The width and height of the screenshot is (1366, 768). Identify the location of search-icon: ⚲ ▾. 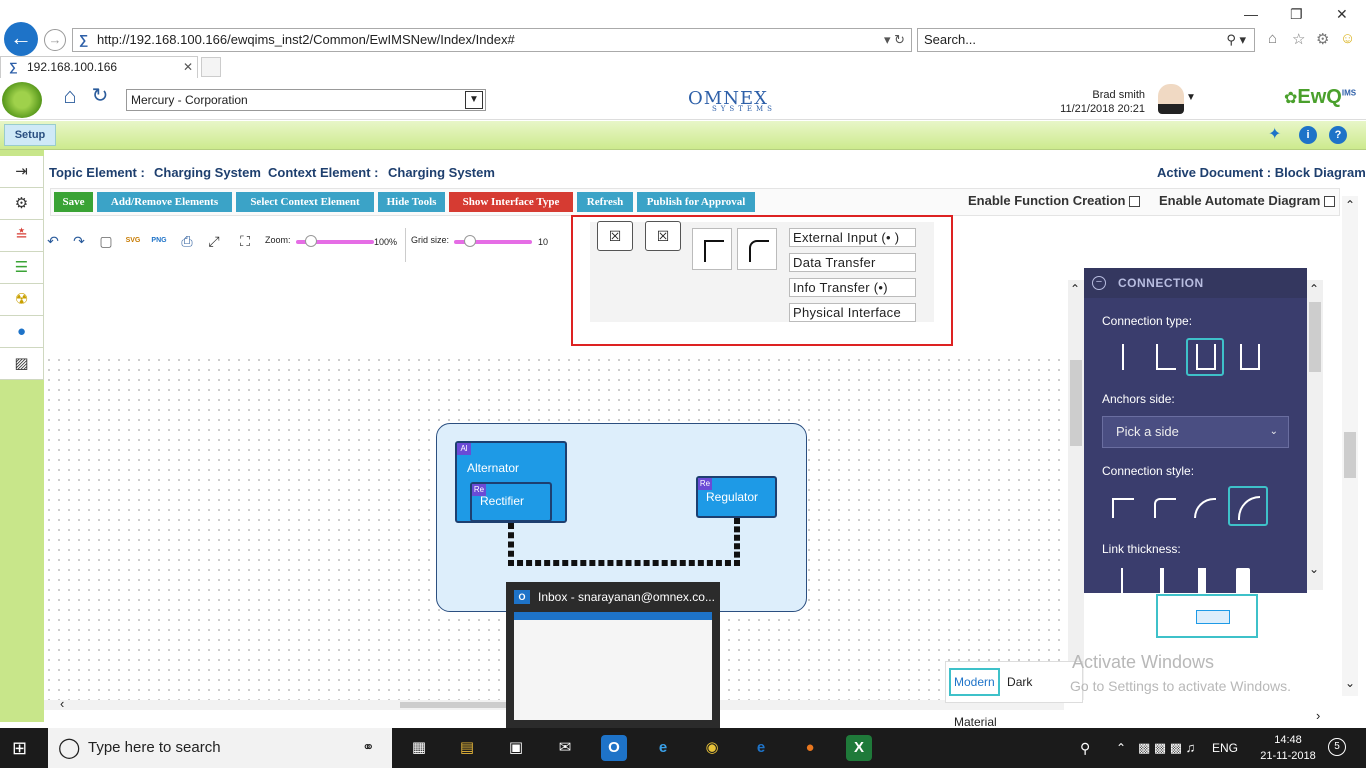
(1236, 40).